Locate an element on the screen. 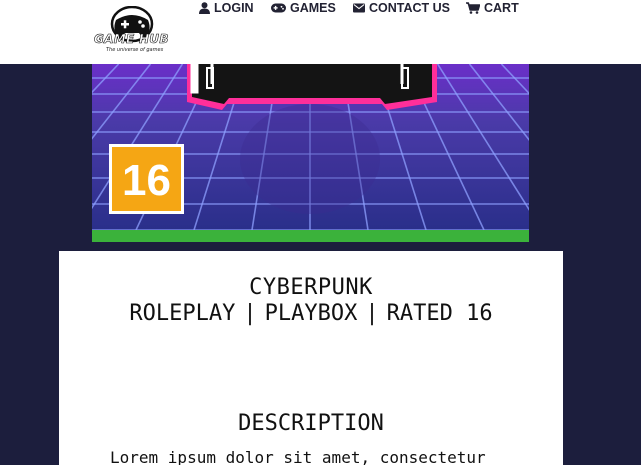  envelope-icon is located at coordinates (359, 8).